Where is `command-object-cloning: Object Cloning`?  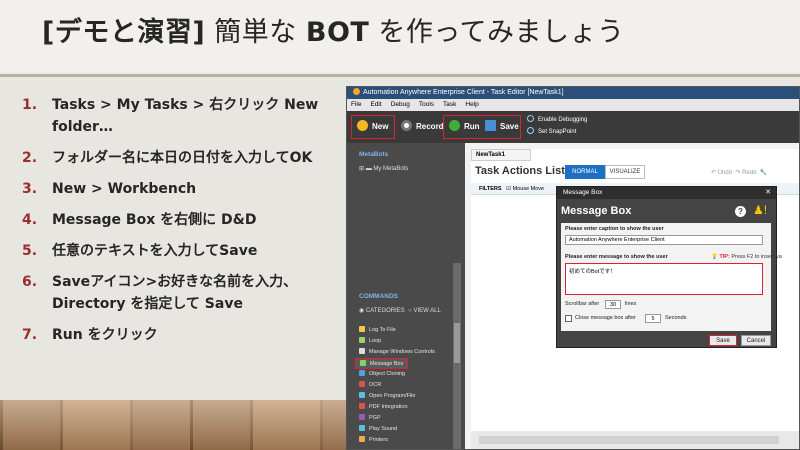 command-object-cloning: Object Cloning is located at coordinates (382, 374).